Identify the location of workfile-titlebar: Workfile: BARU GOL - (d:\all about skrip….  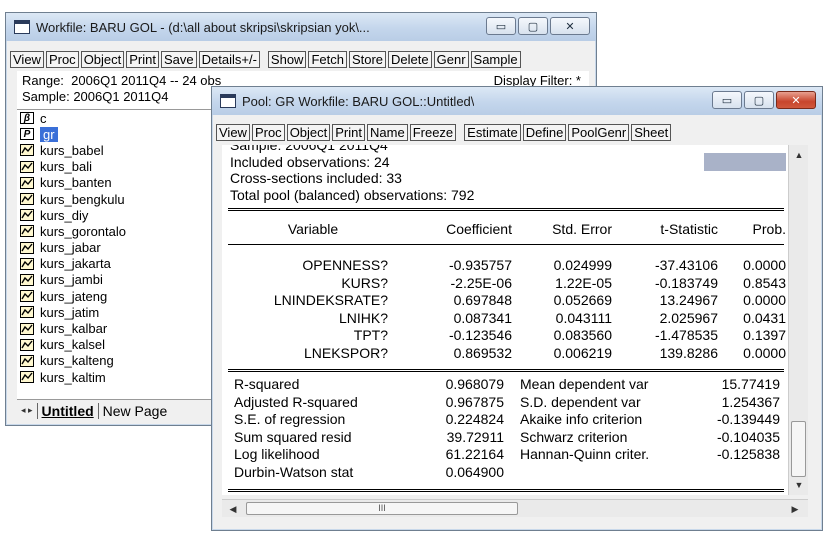
(301, 27).